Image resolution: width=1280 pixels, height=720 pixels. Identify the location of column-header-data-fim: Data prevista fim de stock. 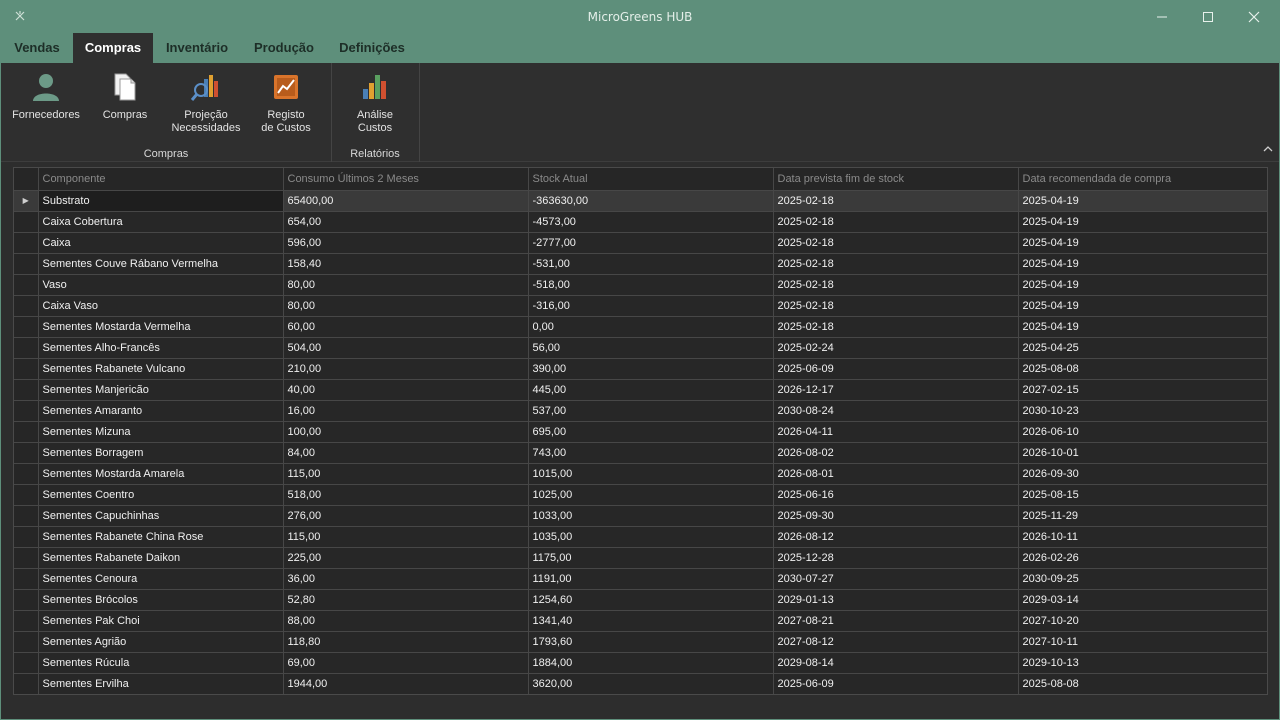
(896, 179).